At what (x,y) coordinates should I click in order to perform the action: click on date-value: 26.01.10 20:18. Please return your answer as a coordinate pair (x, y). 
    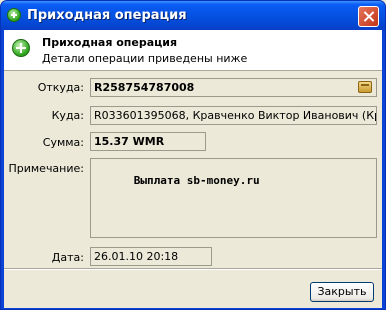
    Looking at the image, I should click on (136, 256).